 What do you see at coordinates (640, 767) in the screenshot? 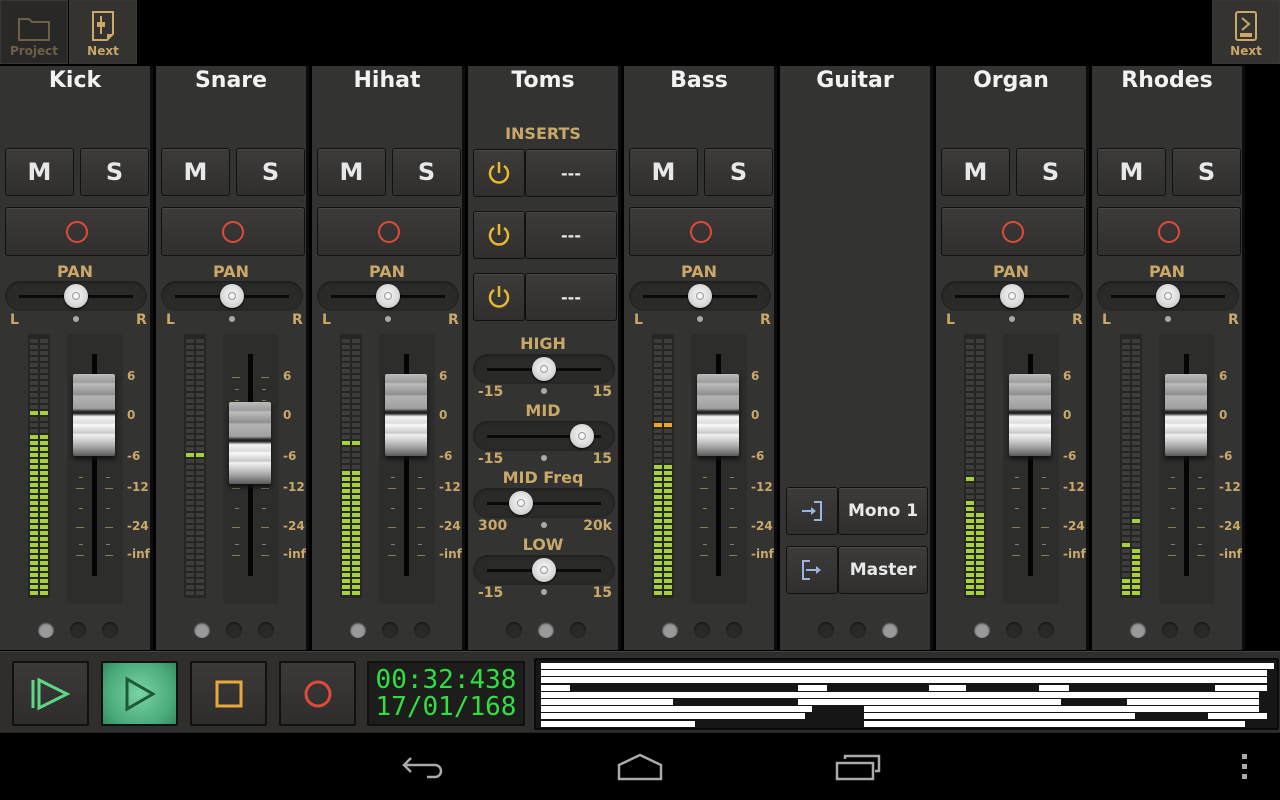
I see `home-button` at bounding box center [640, 767].